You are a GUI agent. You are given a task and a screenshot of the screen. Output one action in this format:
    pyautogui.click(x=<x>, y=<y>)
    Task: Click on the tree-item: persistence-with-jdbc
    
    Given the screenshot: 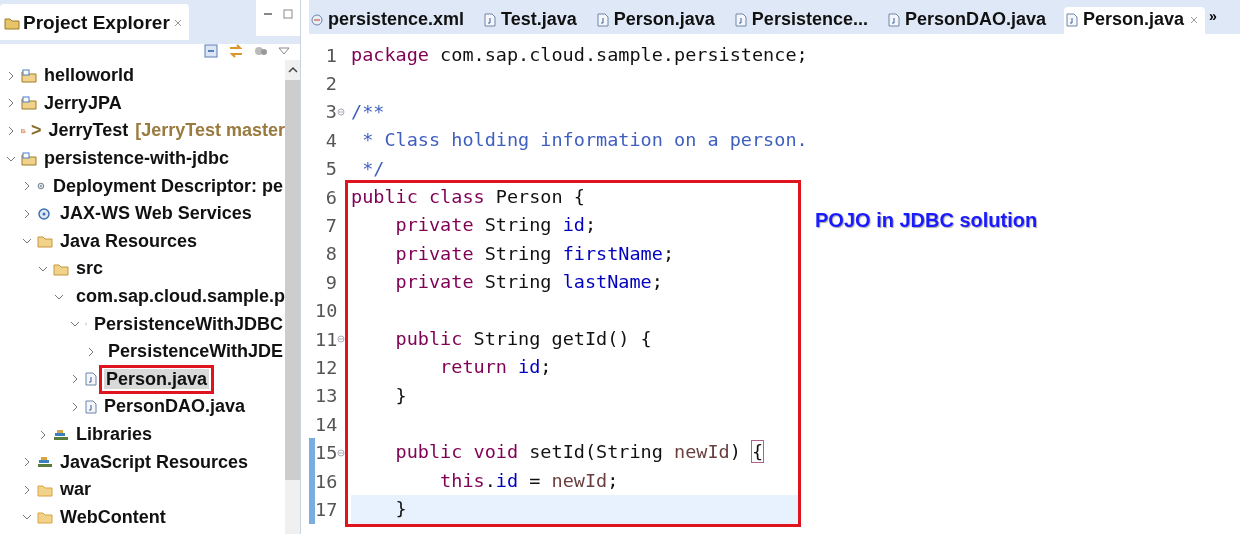 What is the action you would take?
    pyautogui.click(x=137, y=159)
    